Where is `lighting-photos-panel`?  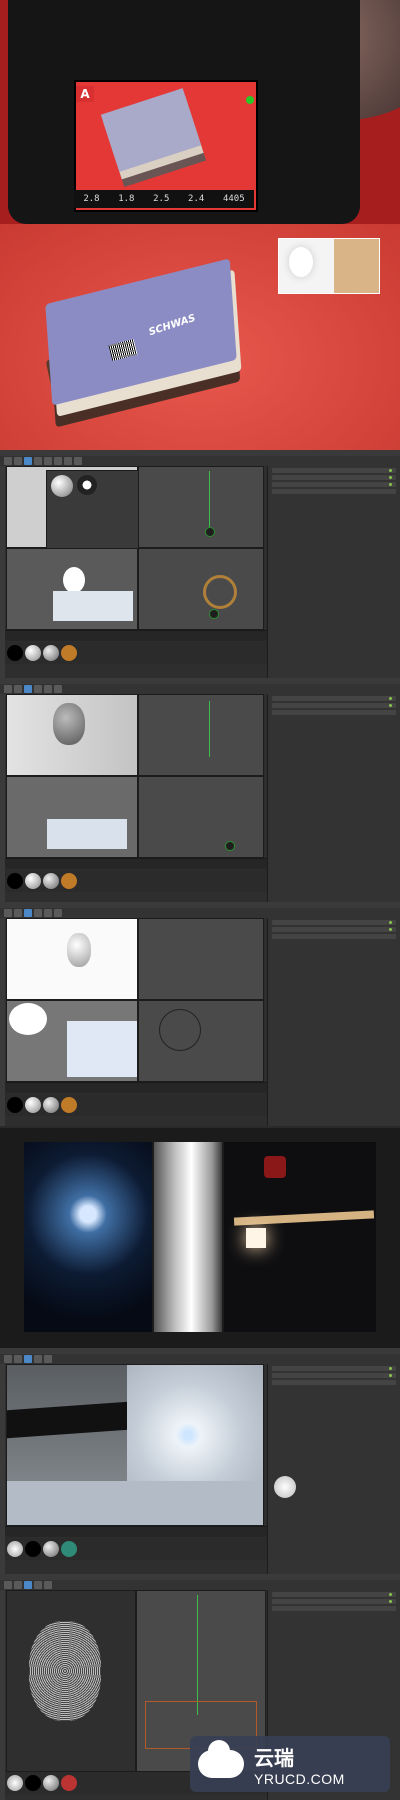 lighting-photos-panel is located at coordinates (200, 1238).